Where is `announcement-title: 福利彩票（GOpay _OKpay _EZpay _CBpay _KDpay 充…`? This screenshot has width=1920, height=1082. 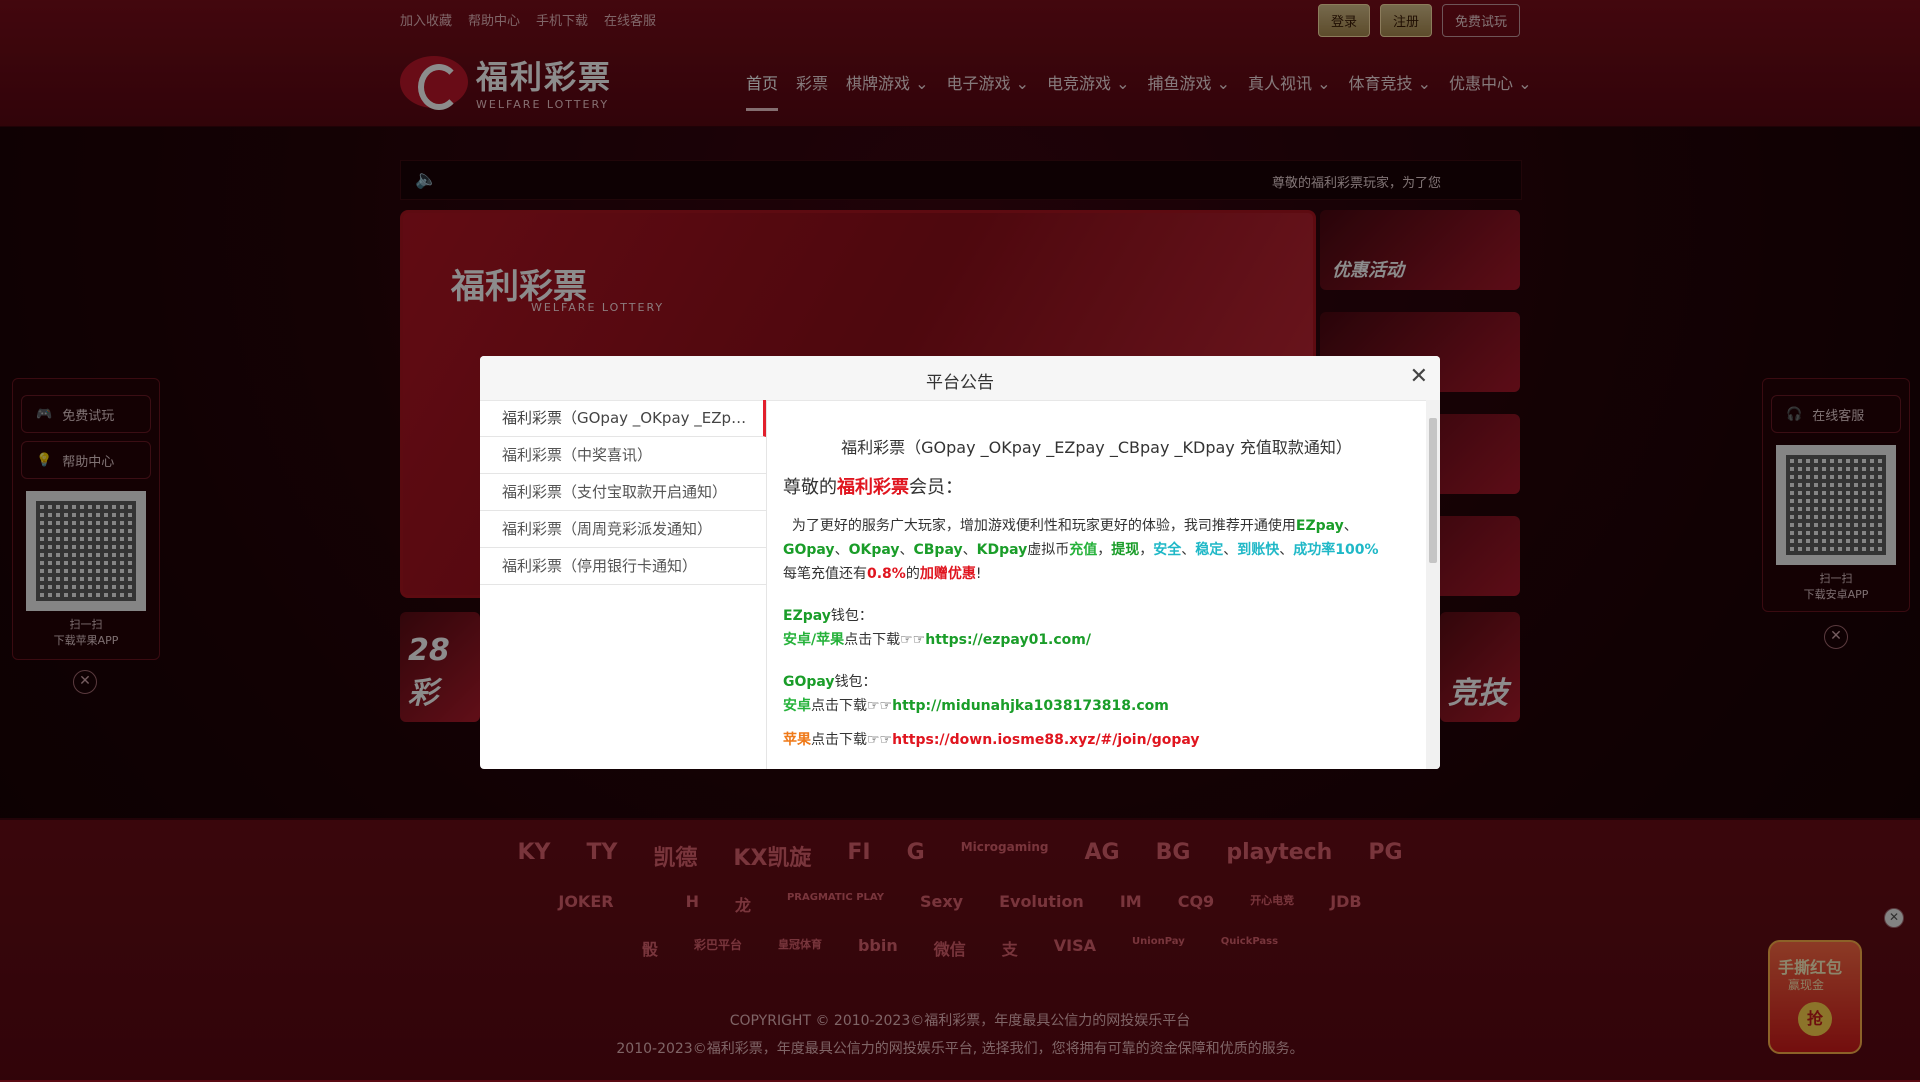 announcement-title: 福利彩票（GOpay _OKpay _EZpay _CBpay _KDpay 充… is located at coordinates (1096, 447).